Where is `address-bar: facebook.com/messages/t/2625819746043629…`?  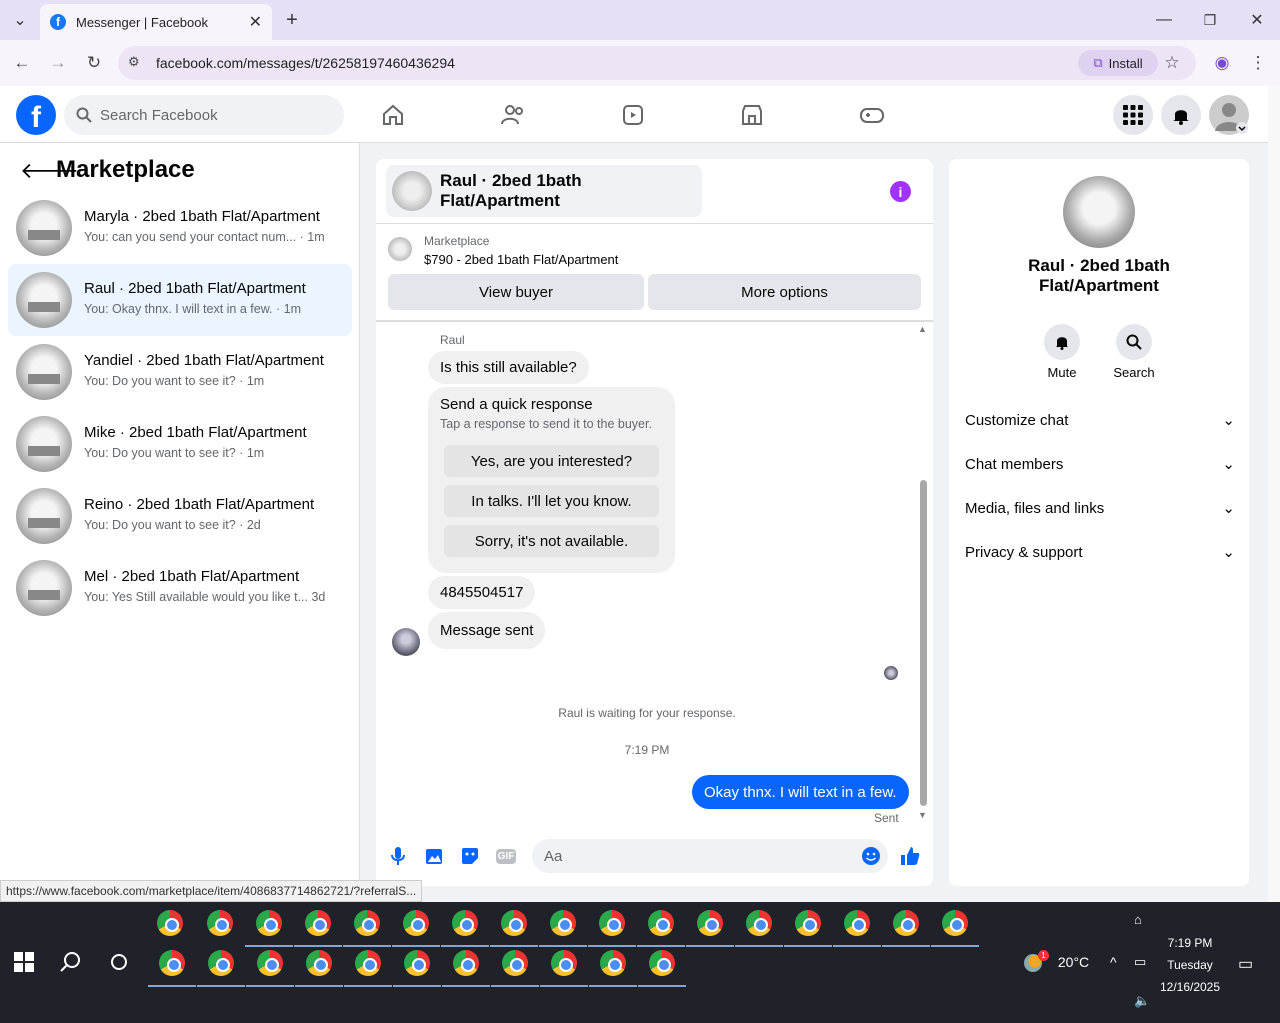 address-bar: facebook.com/messages/t/2625819746043629… is located at coordinates (657, 63).